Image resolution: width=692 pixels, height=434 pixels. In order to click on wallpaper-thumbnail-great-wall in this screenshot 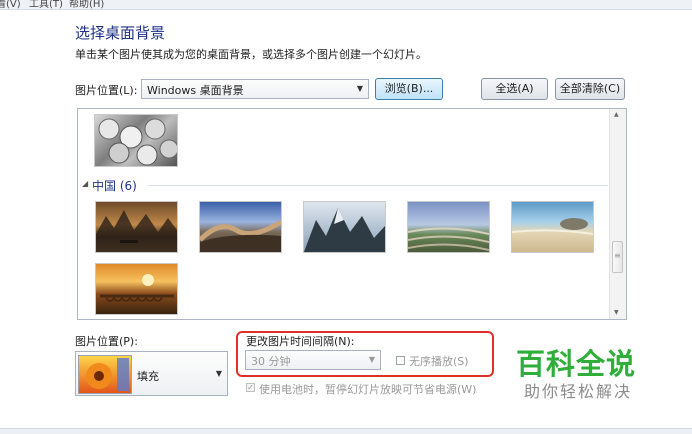, I will do `click(240, 227)`.